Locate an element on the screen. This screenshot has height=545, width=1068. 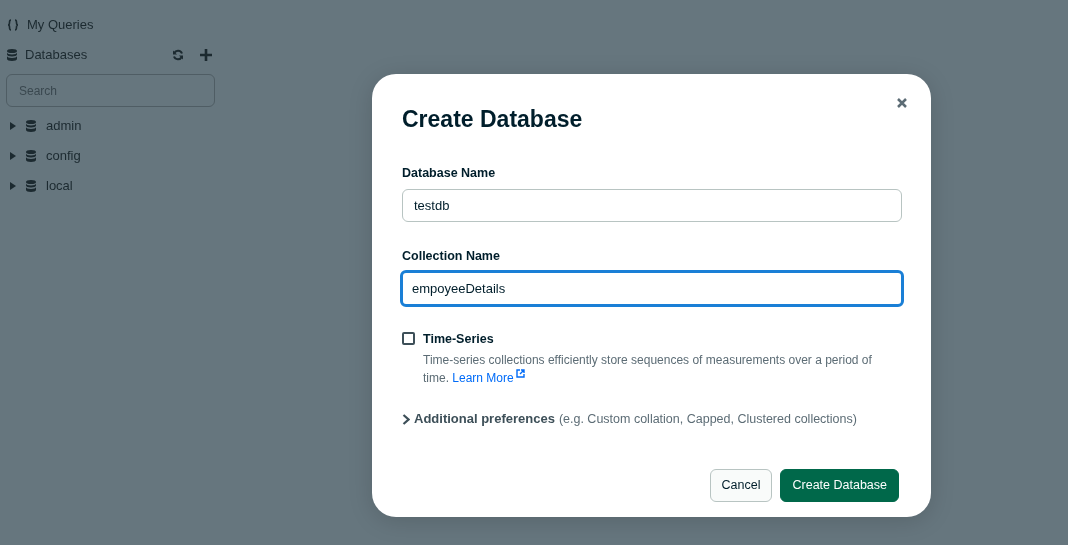
field-label: Collection Name is located at coordinates (451, 256).